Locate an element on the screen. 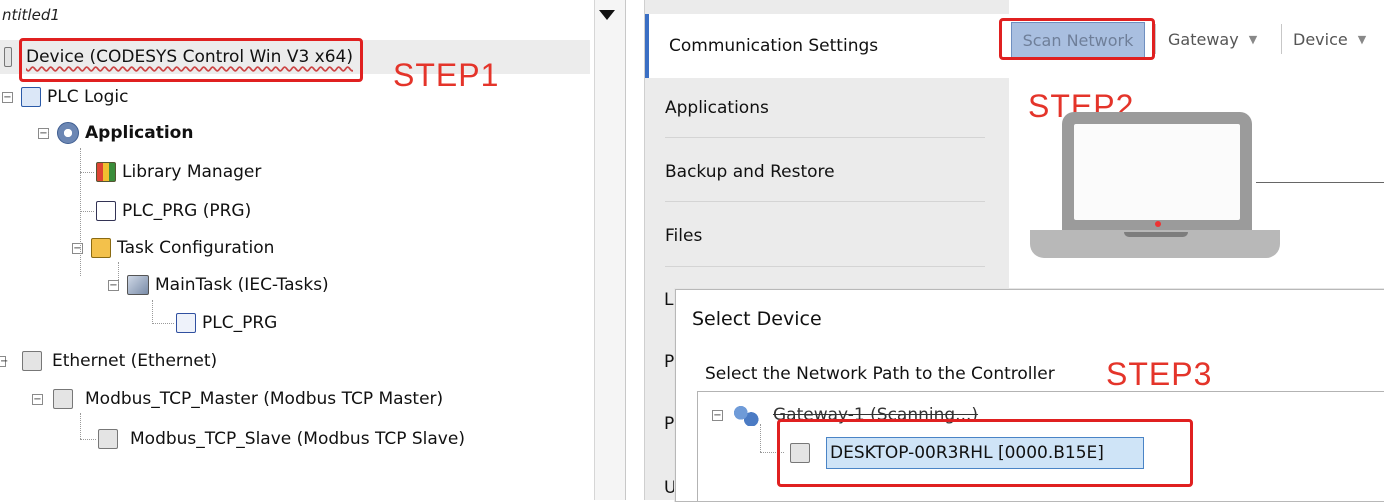 The image size is (1384, 502). tree-item-modbus-master: − Modbus_TCP_Master (Modbus TCP Master) is located at coordinates (237, 399).